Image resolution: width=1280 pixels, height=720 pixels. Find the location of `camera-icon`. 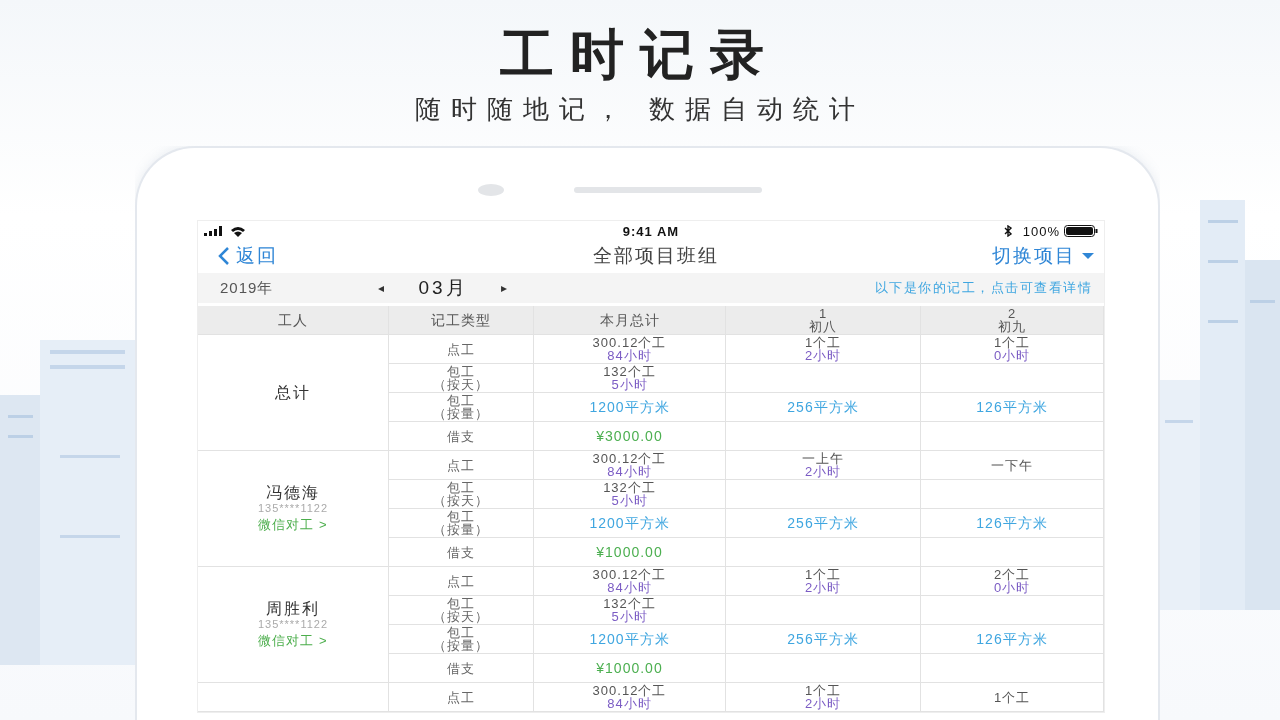

camera-icon is located at coordinates (491, 190).